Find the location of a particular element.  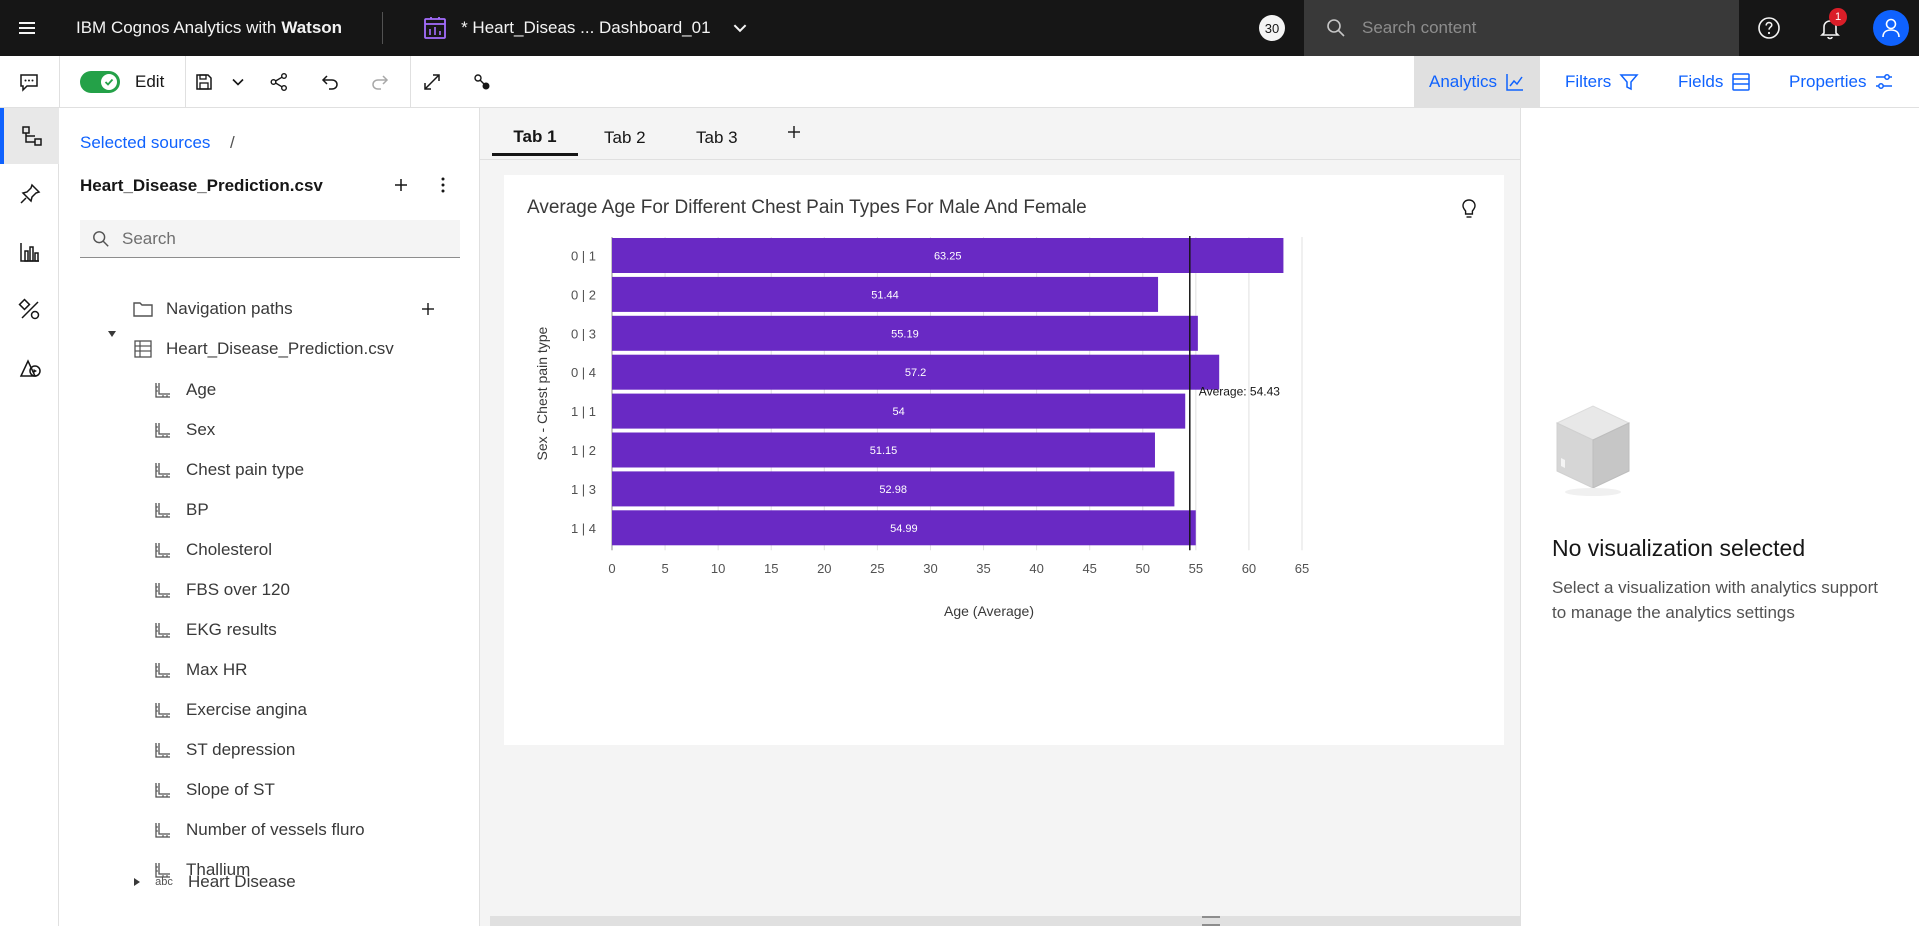

field-item: EKG results is located at coordinates (214, 630).